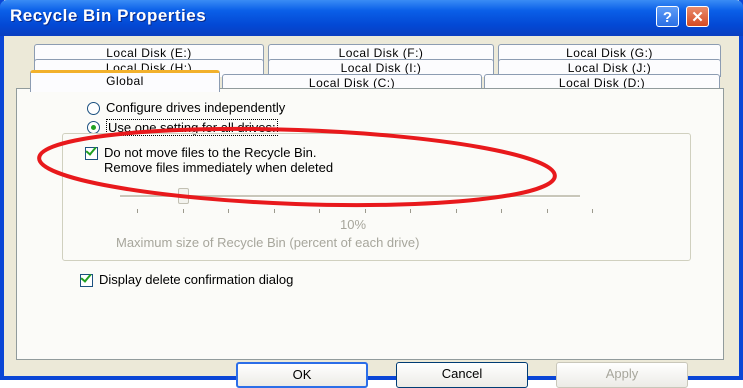  What do you see at coordinates (195, 107) in the screenshot?
I see `configure-independently-label: Configure drives independently` at bounding box center [195, 107].